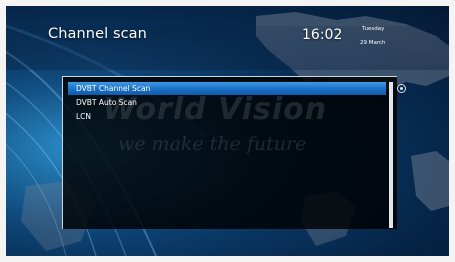  Describe the element at coordinates (401, 88) in the screenshot. I see `scroll-indicator-icon` at that location.